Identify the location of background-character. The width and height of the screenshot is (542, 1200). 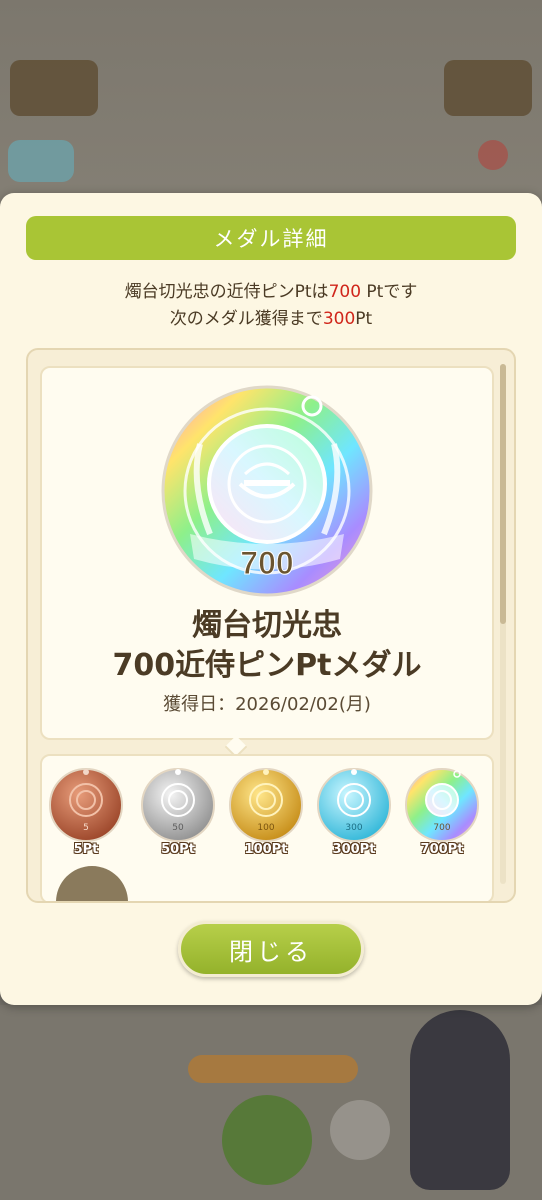
(460, 1100).